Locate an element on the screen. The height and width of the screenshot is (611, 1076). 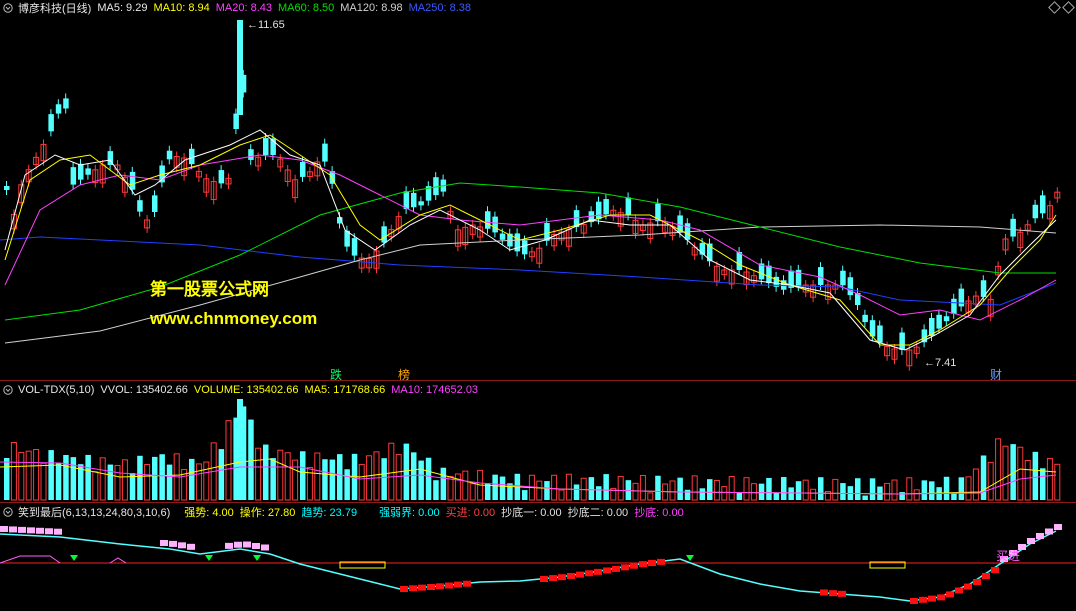
low-price-label: ←7.41 is located at coordinates (940, 363).